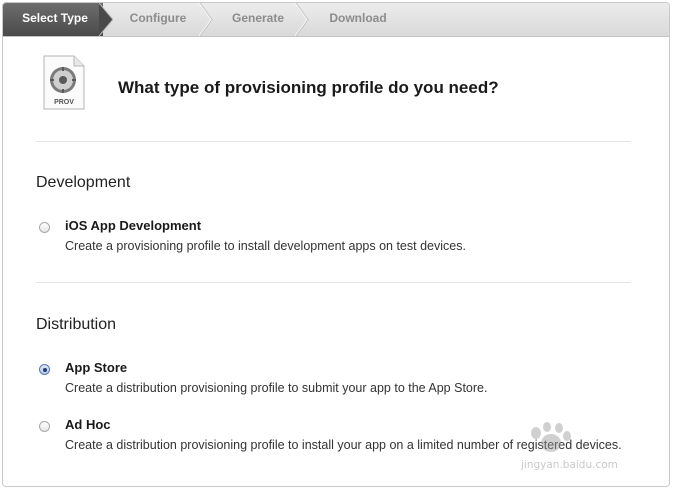 The height and width of the screenshot is (489, 674). Describe the element at coordinates (64, 102) in the screenshot. I see `prov-icon-label: PROV` at that location.